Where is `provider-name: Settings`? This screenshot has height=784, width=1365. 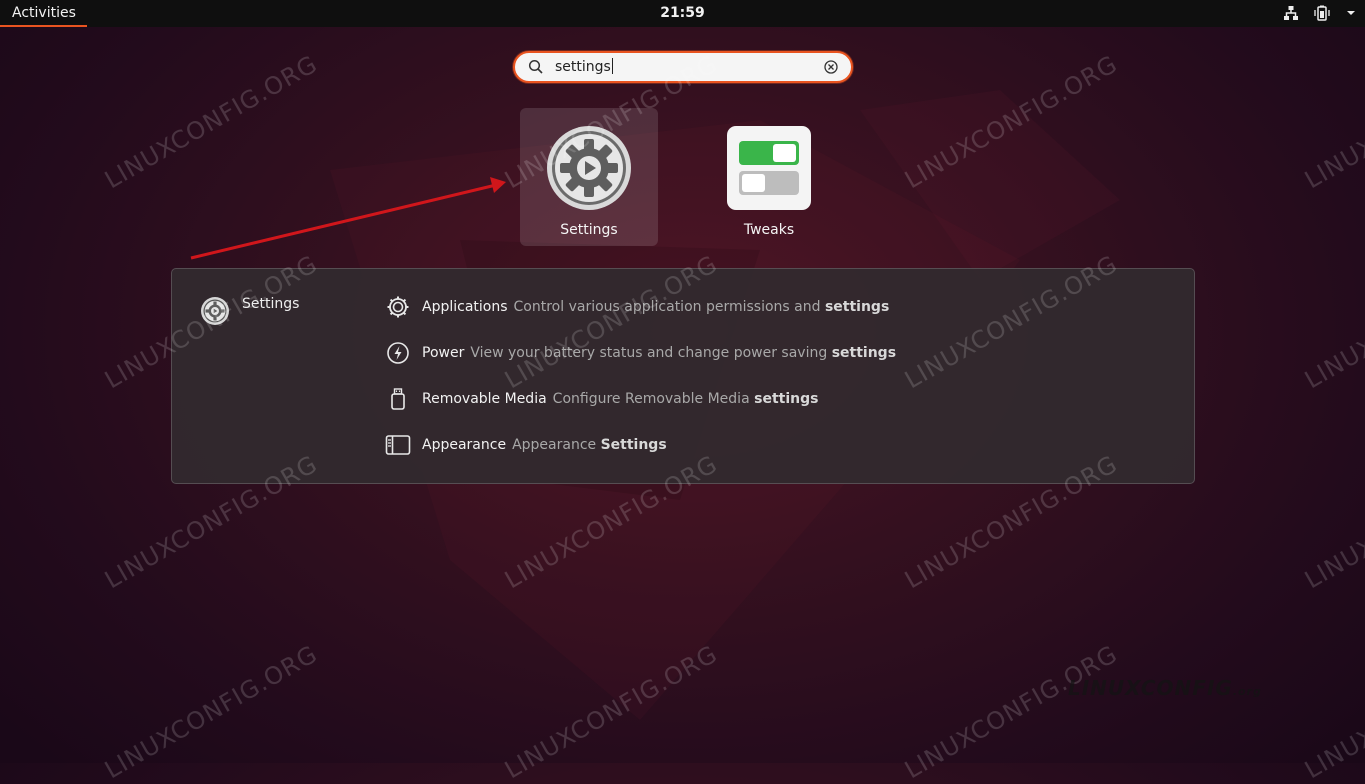
provider-name: Settings is located at coordinates (271, 304).